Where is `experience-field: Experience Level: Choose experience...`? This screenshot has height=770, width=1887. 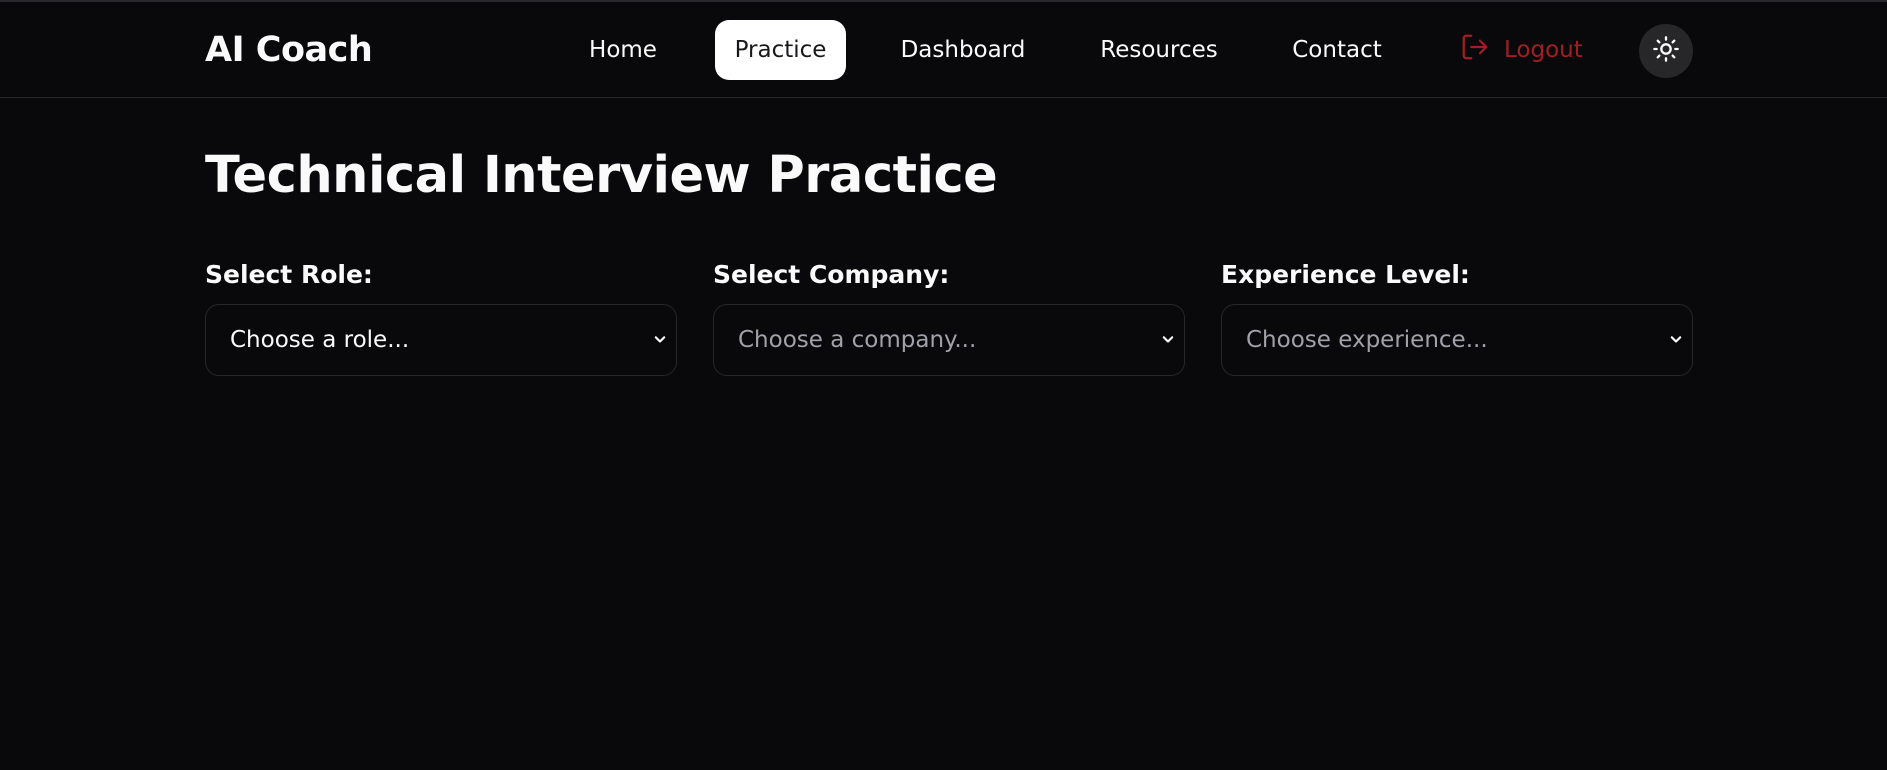
experience-field: Experience Level: Choose experience... is located at coordinates (1457, 318).